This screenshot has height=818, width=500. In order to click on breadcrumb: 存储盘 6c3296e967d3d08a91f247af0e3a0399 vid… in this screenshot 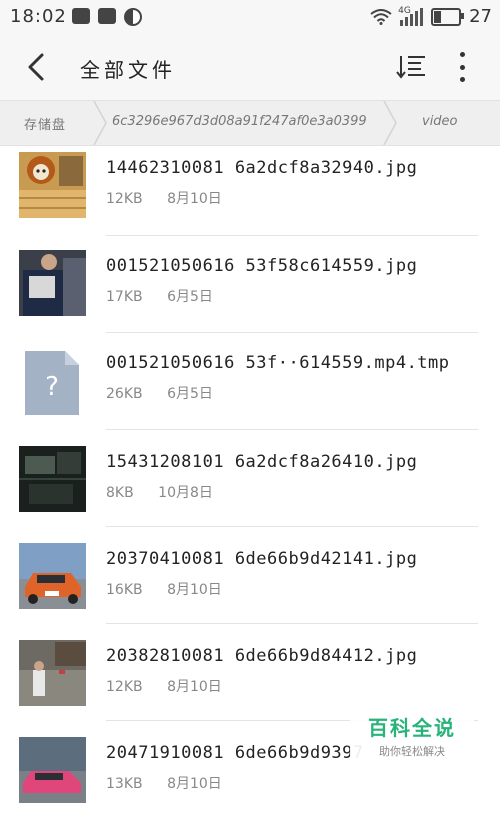, I will do `click(250, 123)`.